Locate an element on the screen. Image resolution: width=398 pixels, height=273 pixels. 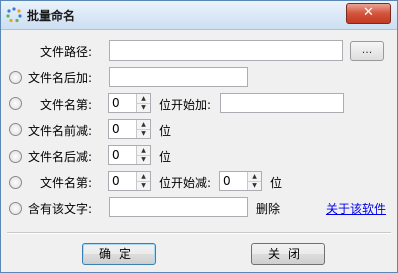
suffix-remove-unit: 位 is located at coordinates (165, 157).